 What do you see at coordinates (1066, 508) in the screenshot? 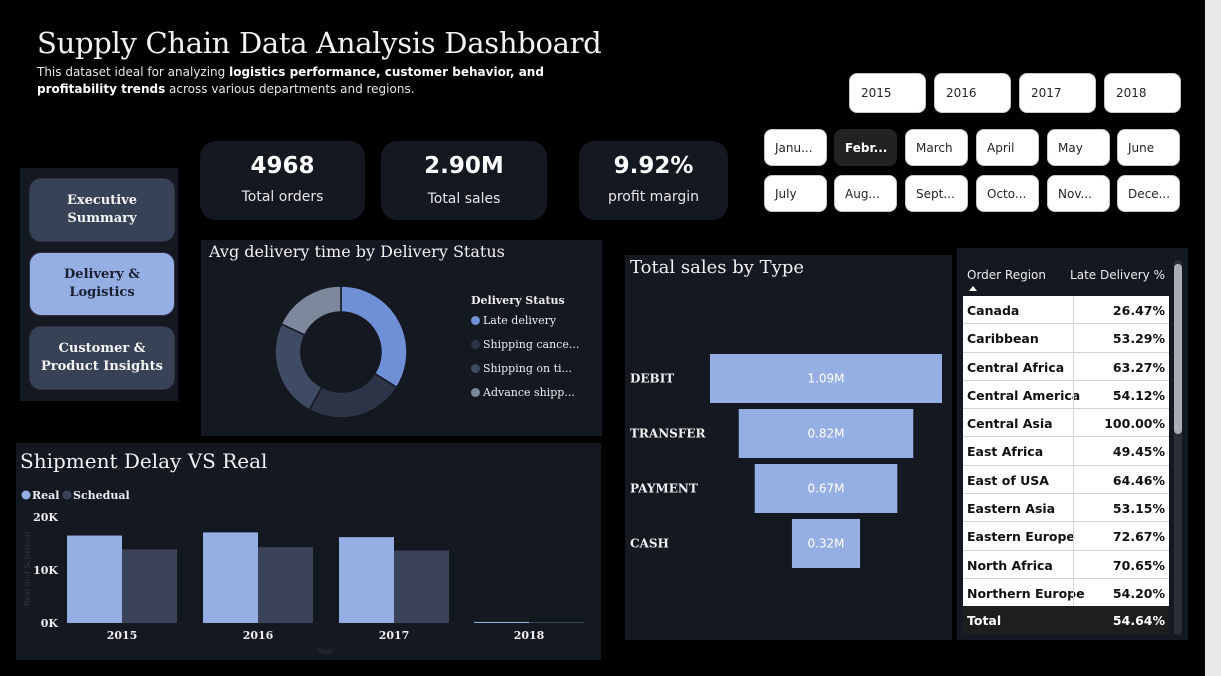
I see `table-row: Eastern Asia 53.15%` at bounding box center [1066, 508].